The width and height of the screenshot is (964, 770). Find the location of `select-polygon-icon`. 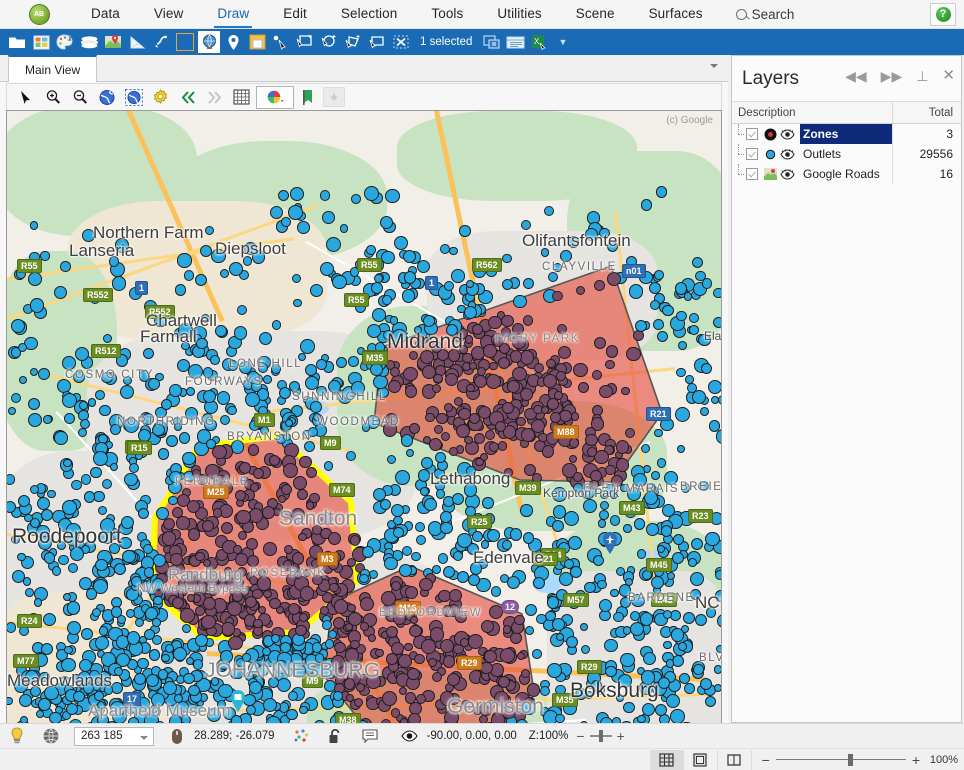

select-polygon-icon is located at coordinates (353, 42).